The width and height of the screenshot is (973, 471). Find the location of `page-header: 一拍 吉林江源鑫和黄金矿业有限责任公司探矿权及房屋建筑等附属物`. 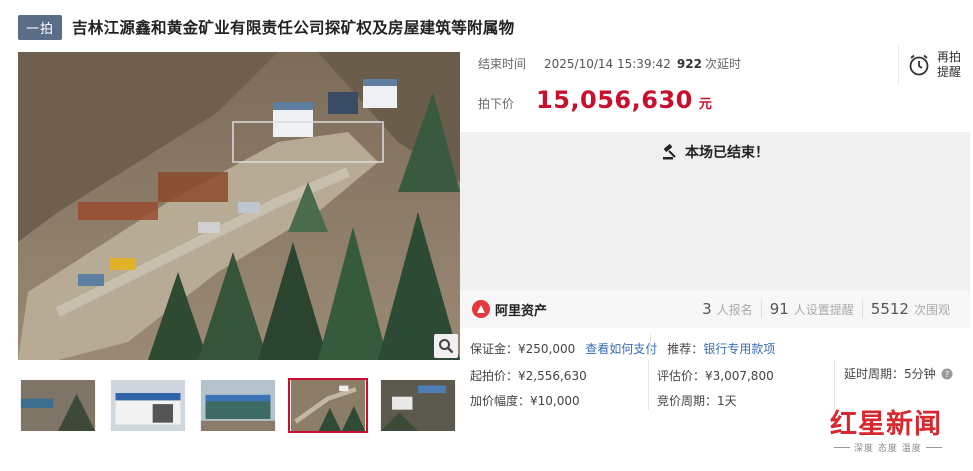

page-header: 一拍 吉林江源鑫和黄金矿业有限责任公司探矿权及房屋建筑等附属物 is located at coordinates (266, 27).